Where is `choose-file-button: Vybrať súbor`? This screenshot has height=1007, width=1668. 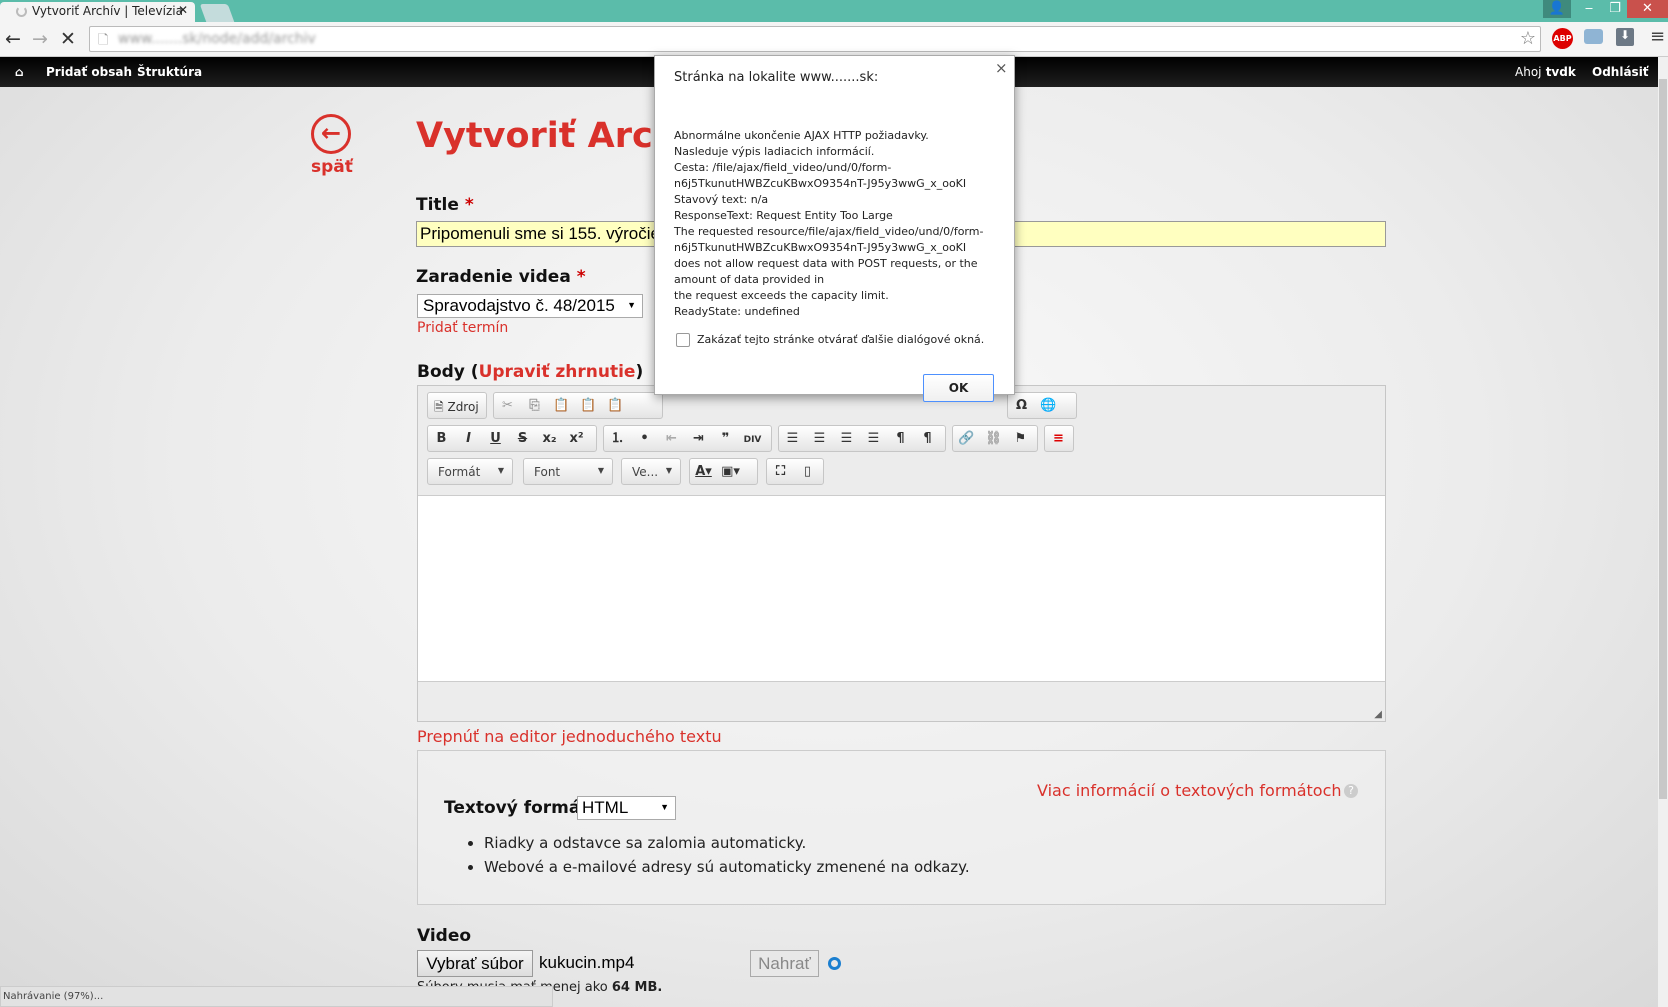
choose-file-button: Vybrať súbor is located at coordinates (475, 963).